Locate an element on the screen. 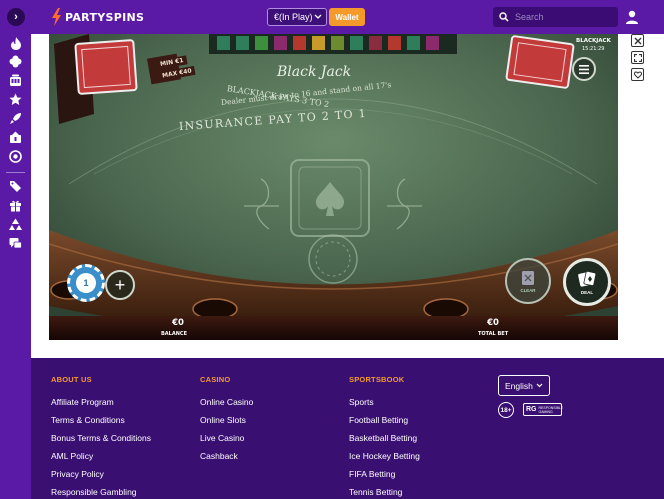  clover-icon is located at coordinates (15, 61).